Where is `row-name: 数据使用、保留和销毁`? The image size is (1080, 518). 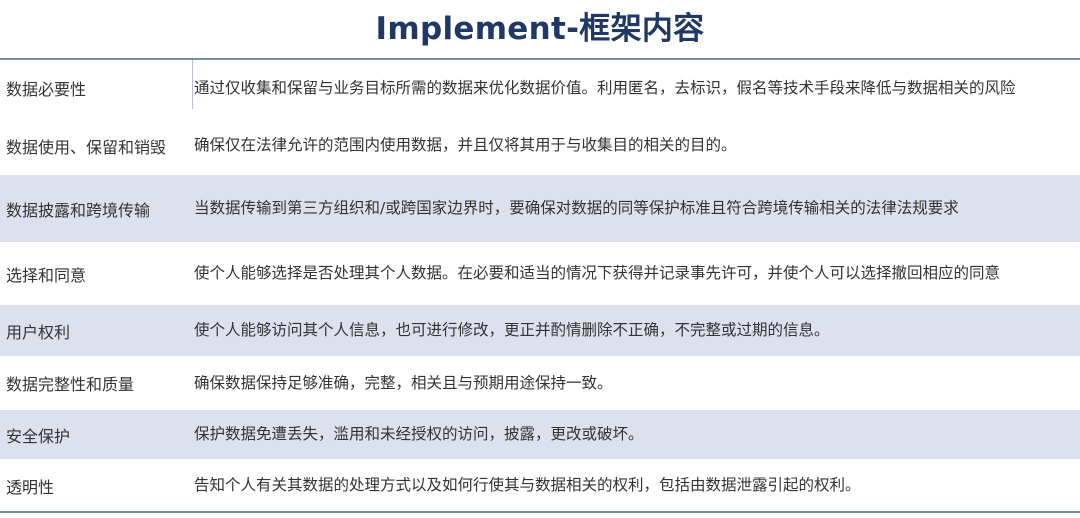 row-name: 数据使用、保留和销毁 is located at coordinates (86, 147).